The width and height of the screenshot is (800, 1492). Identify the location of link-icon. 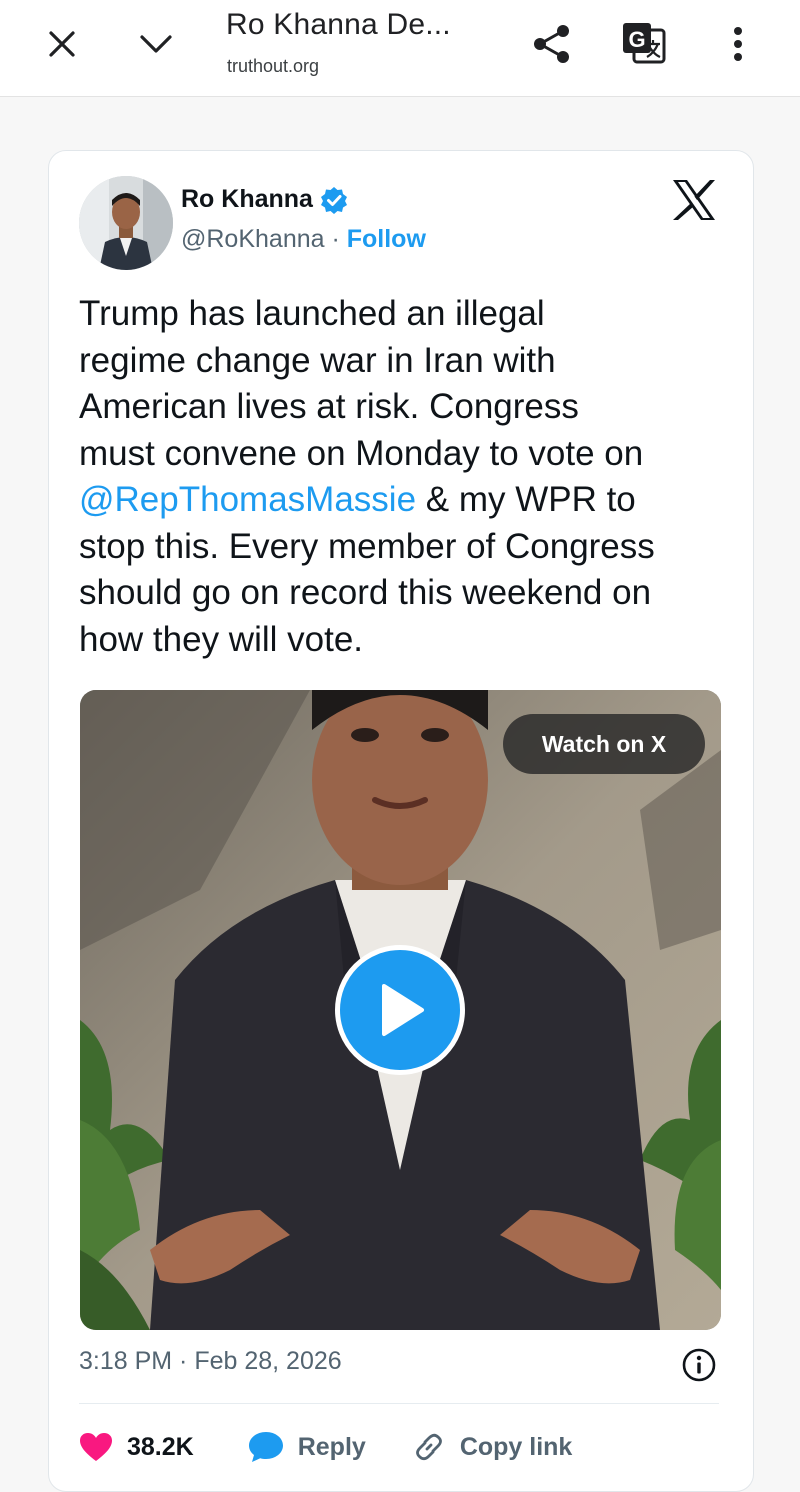
(429, 1447).